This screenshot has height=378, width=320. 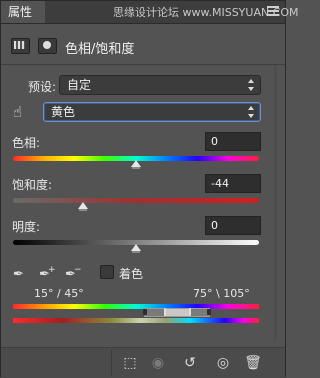 I want to click on lightness-slider-thumb, so click(x=136, y=248).